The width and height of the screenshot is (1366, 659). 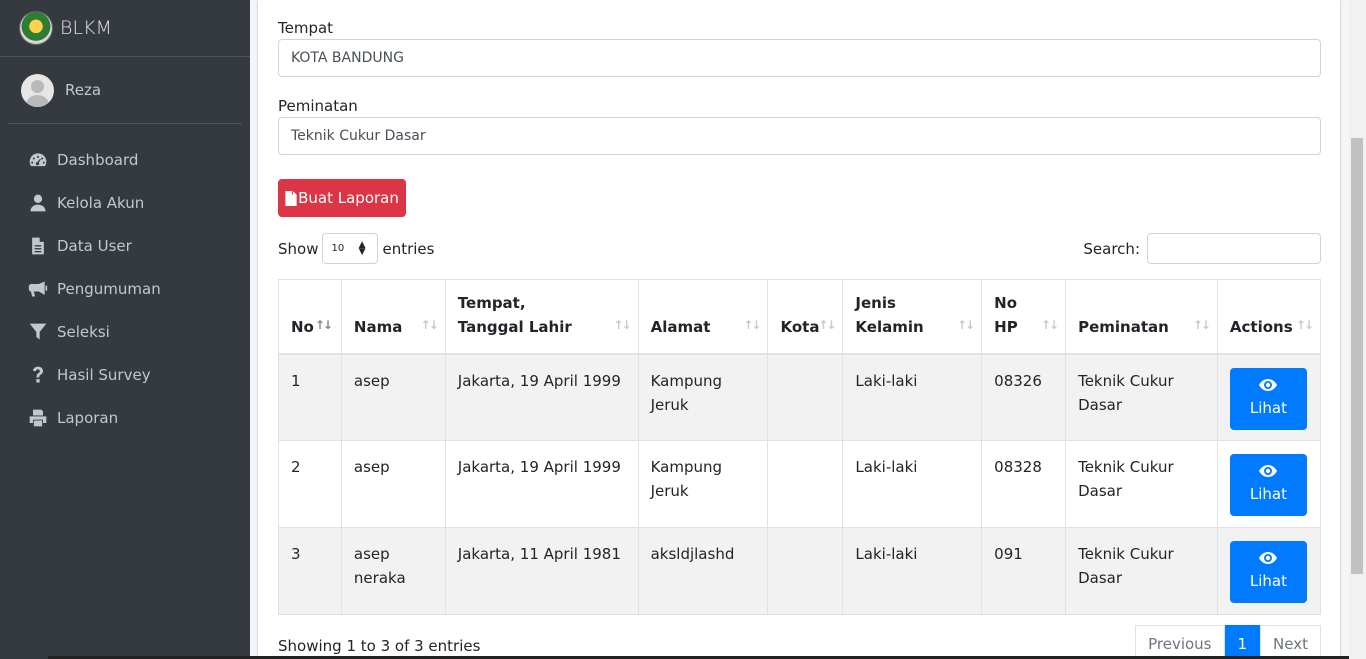 What do you see at coordinates (98, 159) in the screenshot?
I see `sidebar-item-label: Dashboard` at bounding box center [98, 159].